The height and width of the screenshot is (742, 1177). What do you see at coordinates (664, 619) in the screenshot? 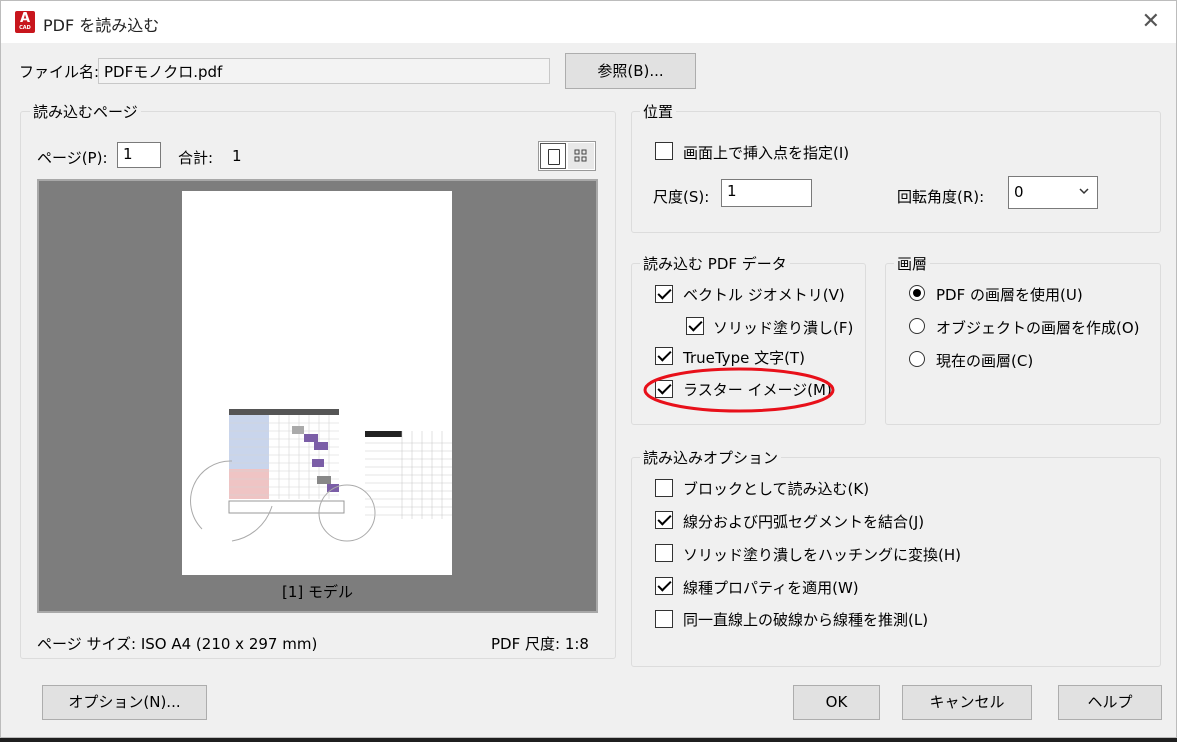
I see `infer-linetype-checkbox` at bounding box center [664, 619].